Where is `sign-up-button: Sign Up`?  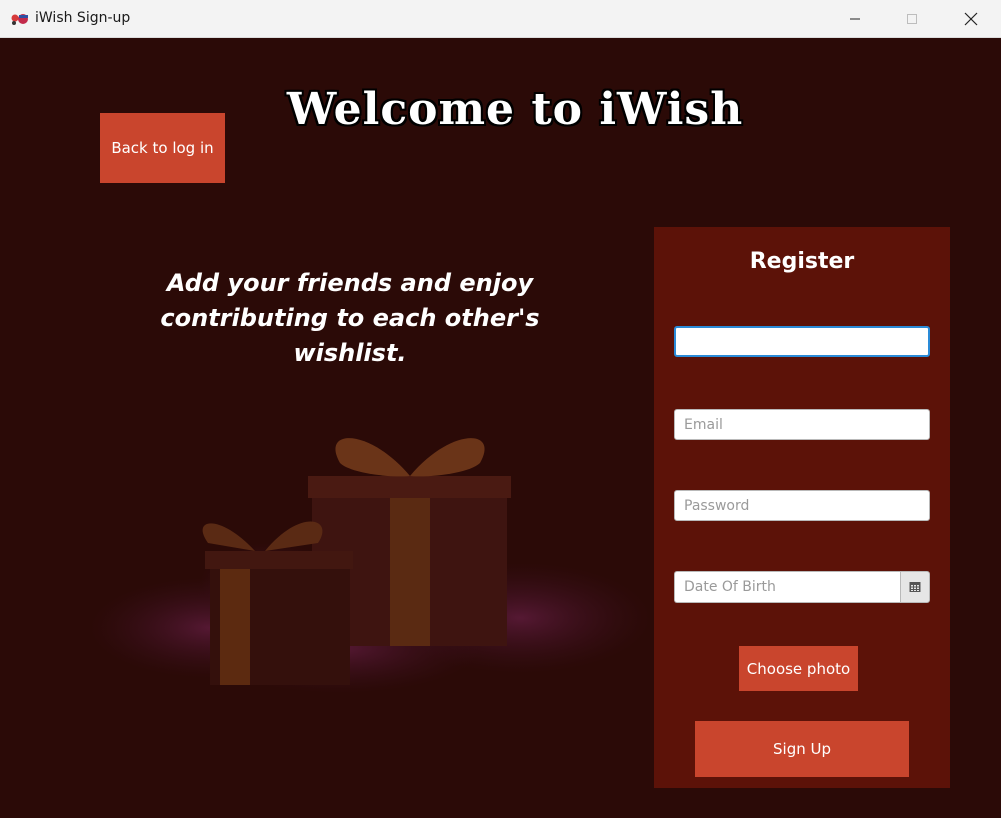 sign-up-button: Sign Up is located at coordinates (802, 749).